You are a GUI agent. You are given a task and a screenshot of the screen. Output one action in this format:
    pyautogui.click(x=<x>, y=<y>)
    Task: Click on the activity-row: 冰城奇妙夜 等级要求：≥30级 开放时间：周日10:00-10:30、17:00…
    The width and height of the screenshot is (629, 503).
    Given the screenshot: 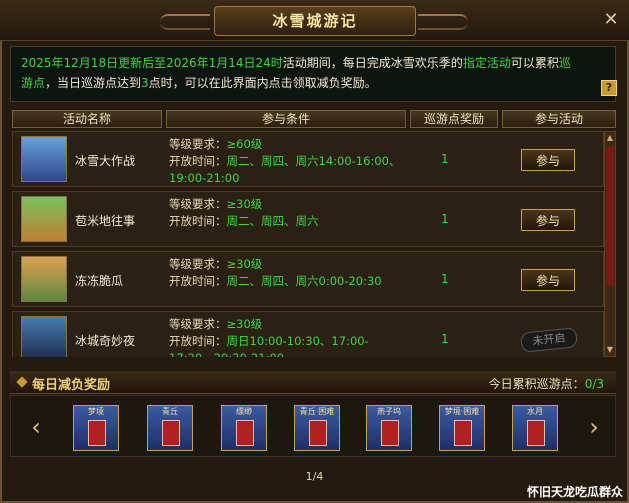 What is the action you would take?
    pyautogui.click(x=308, y=334)
    